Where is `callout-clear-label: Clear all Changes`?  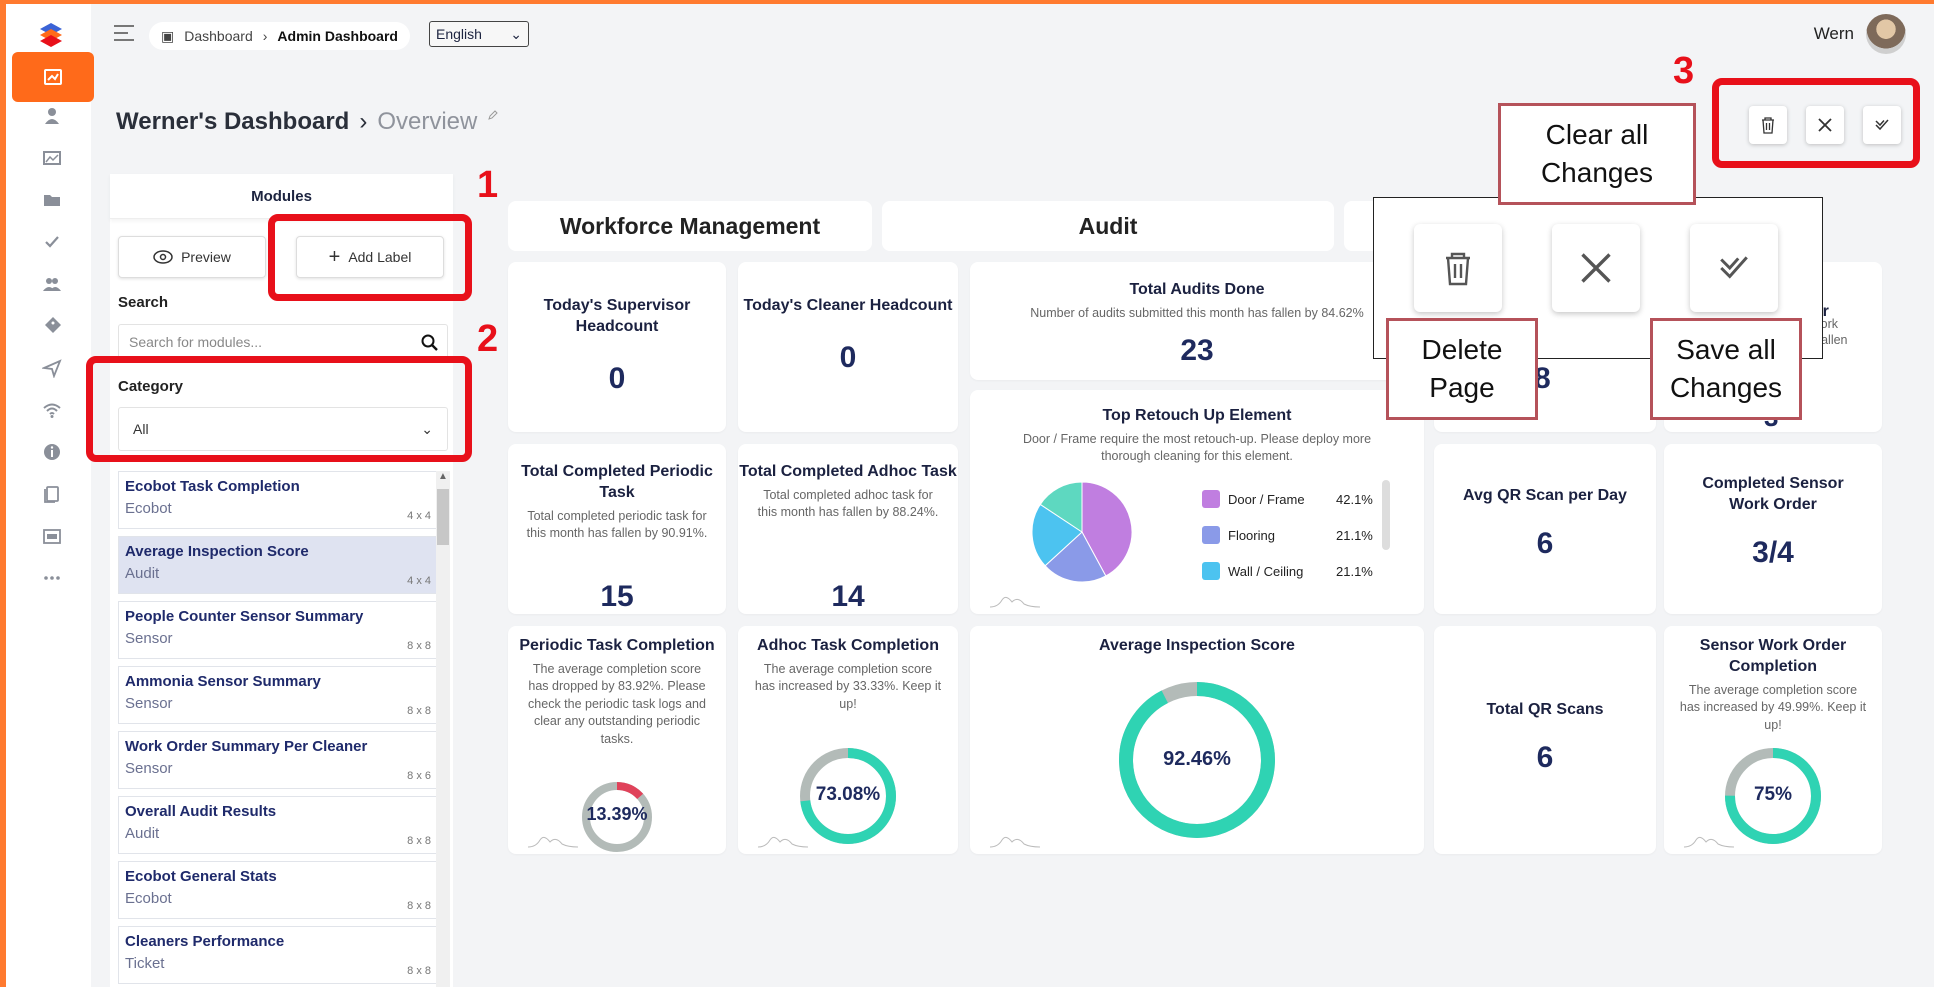 callout-clear-label: Clear all Changes is located at coordinates (1597, 154).